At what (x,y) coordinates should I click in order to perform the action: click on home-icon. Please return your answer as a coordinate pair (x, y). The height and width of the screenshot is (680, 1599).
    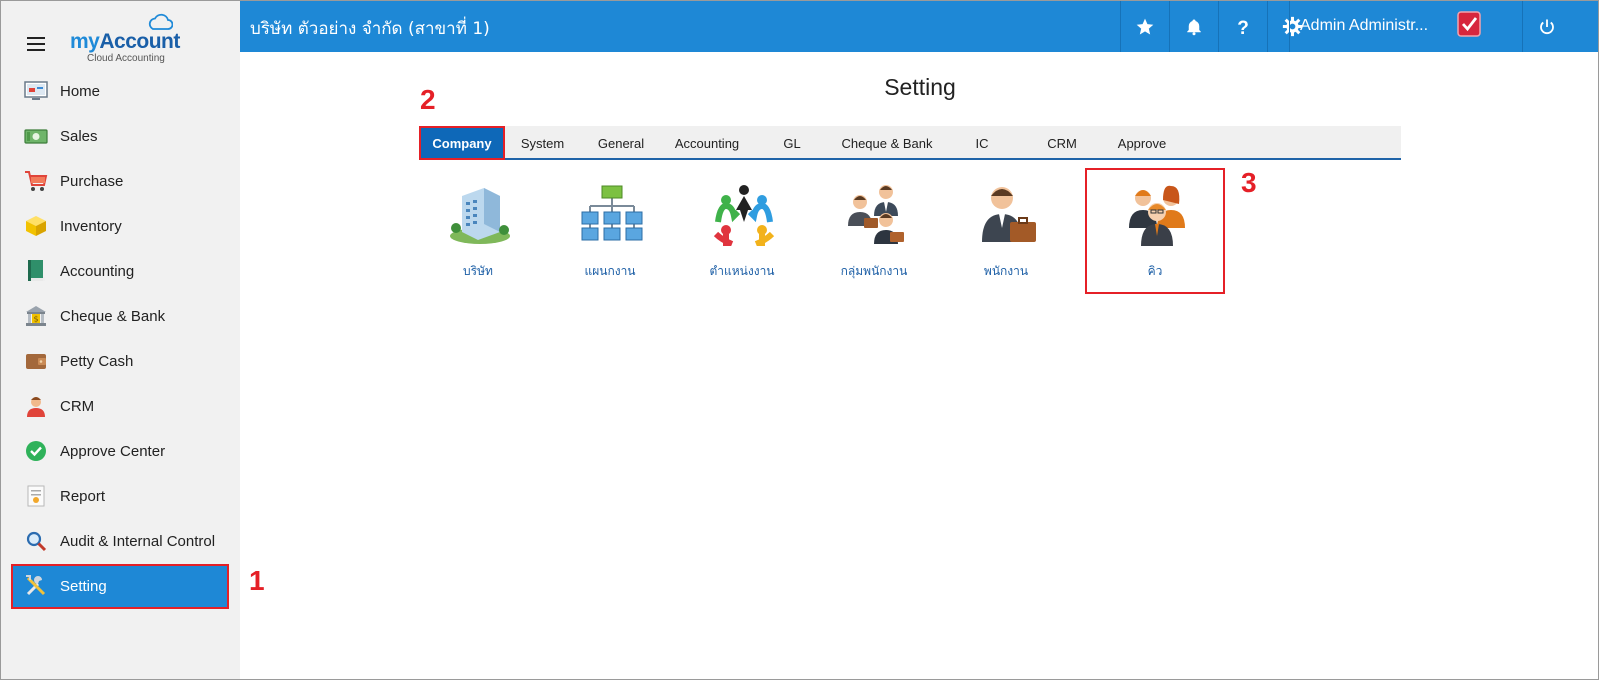
    Looking at the image, I should click on (36, 90).